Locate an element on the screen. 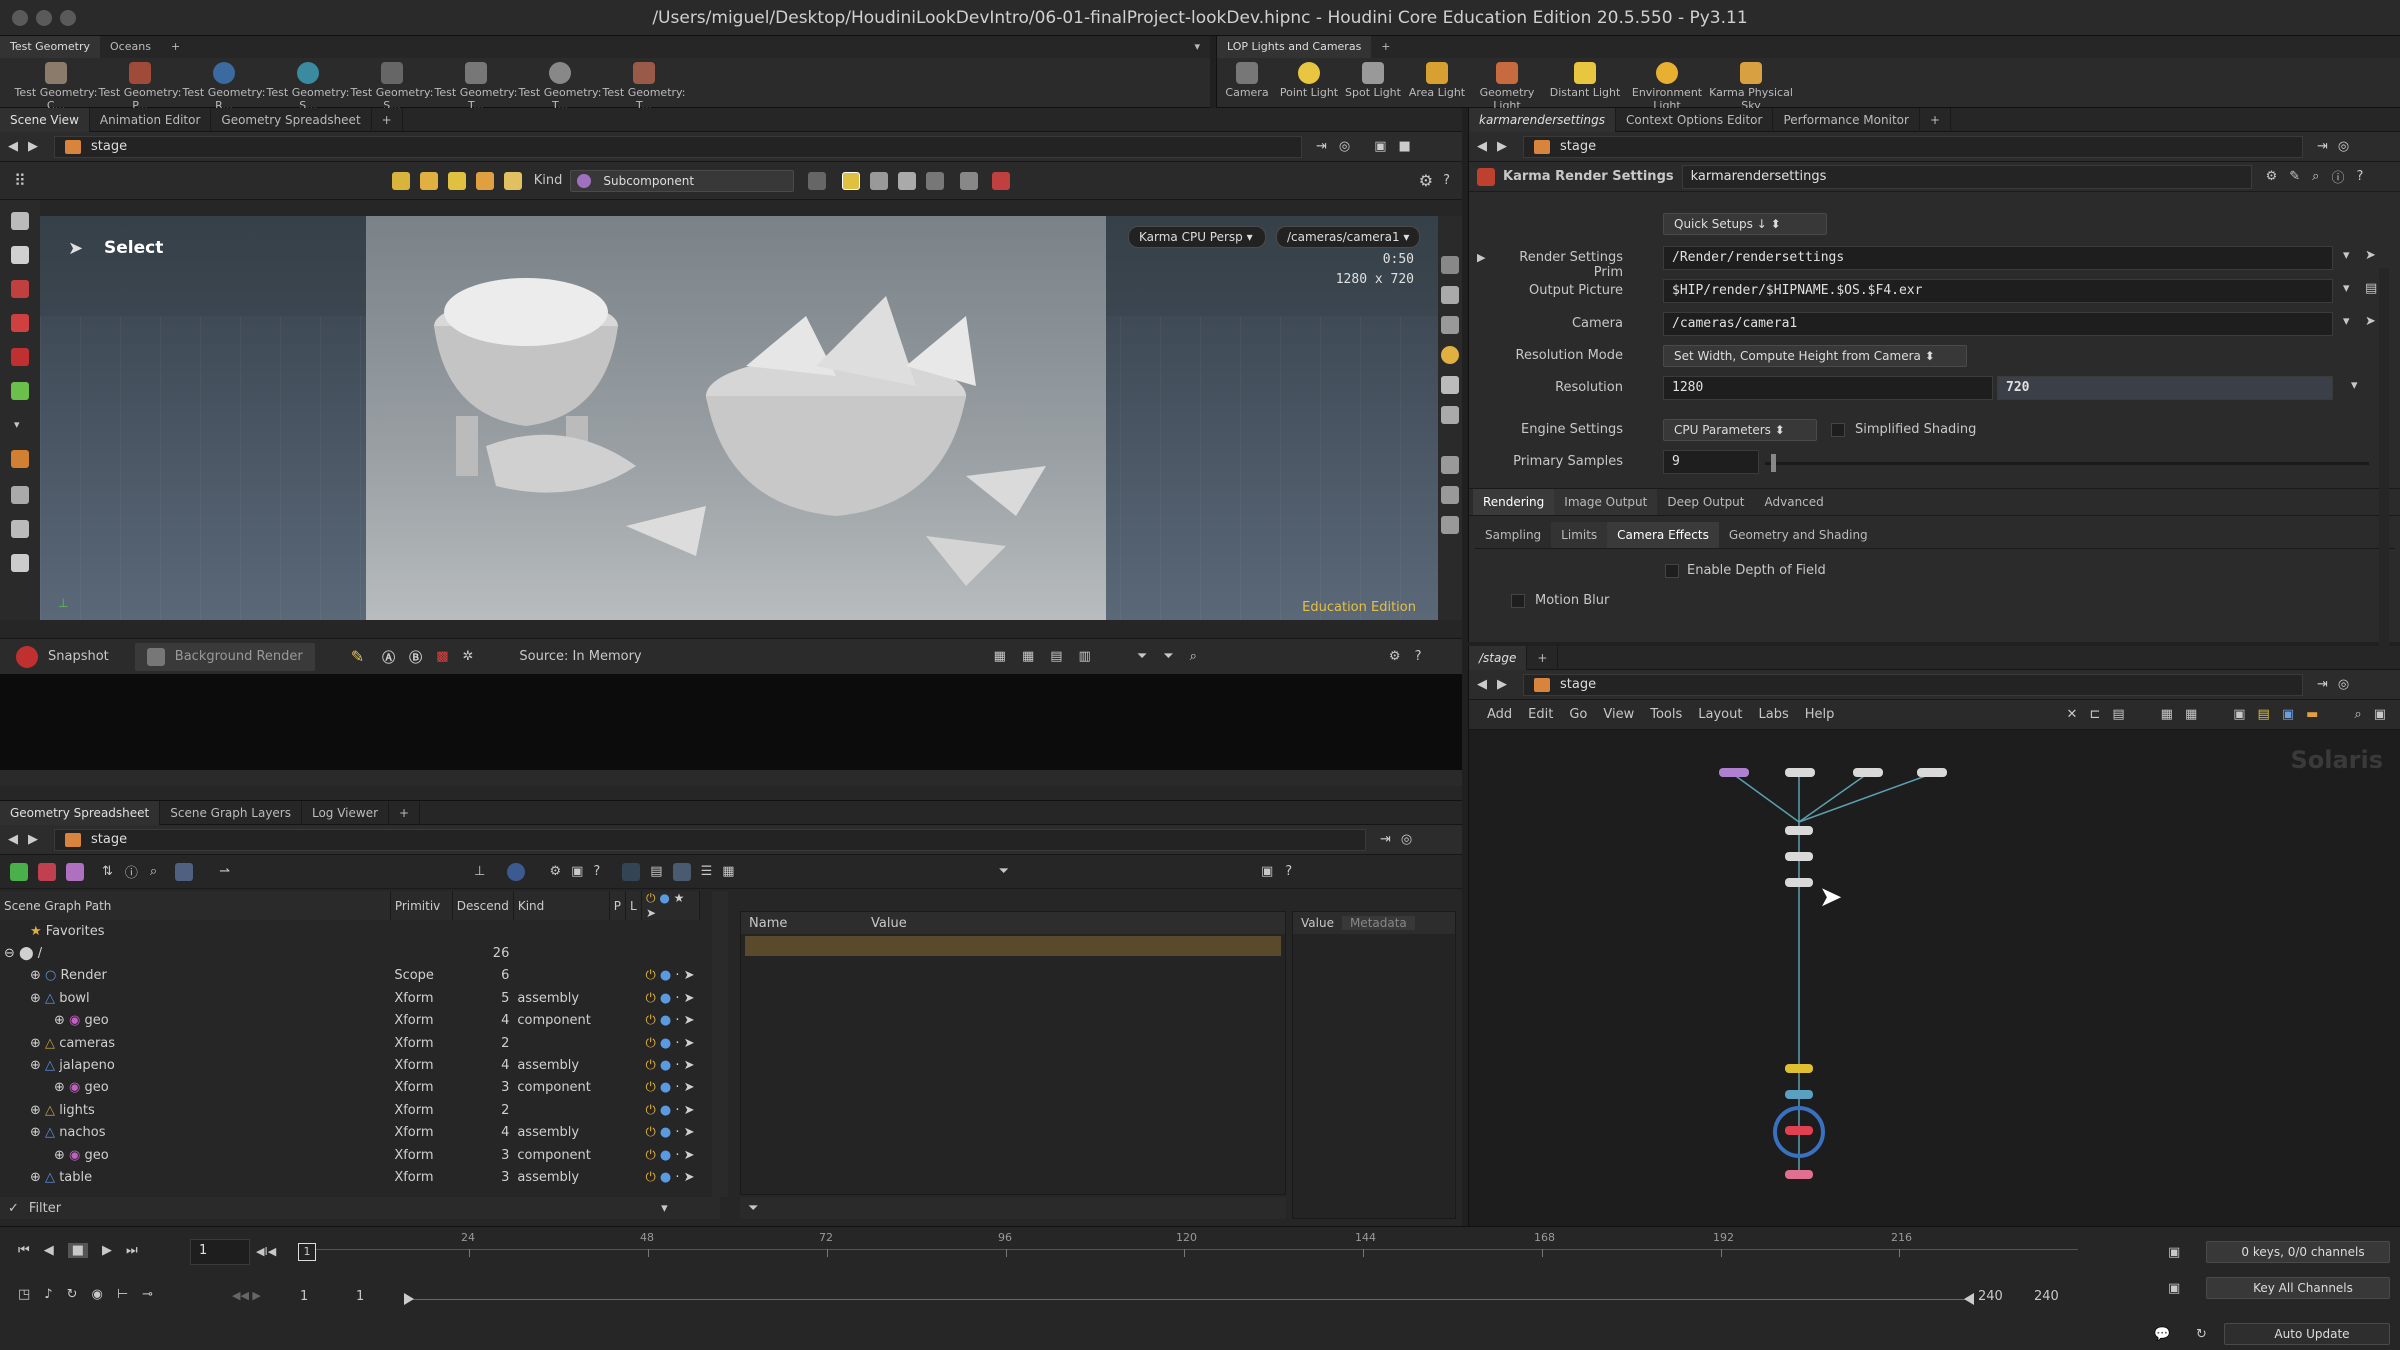  back-arrow-icon: ◀ is located at coordinates (1482, 684).